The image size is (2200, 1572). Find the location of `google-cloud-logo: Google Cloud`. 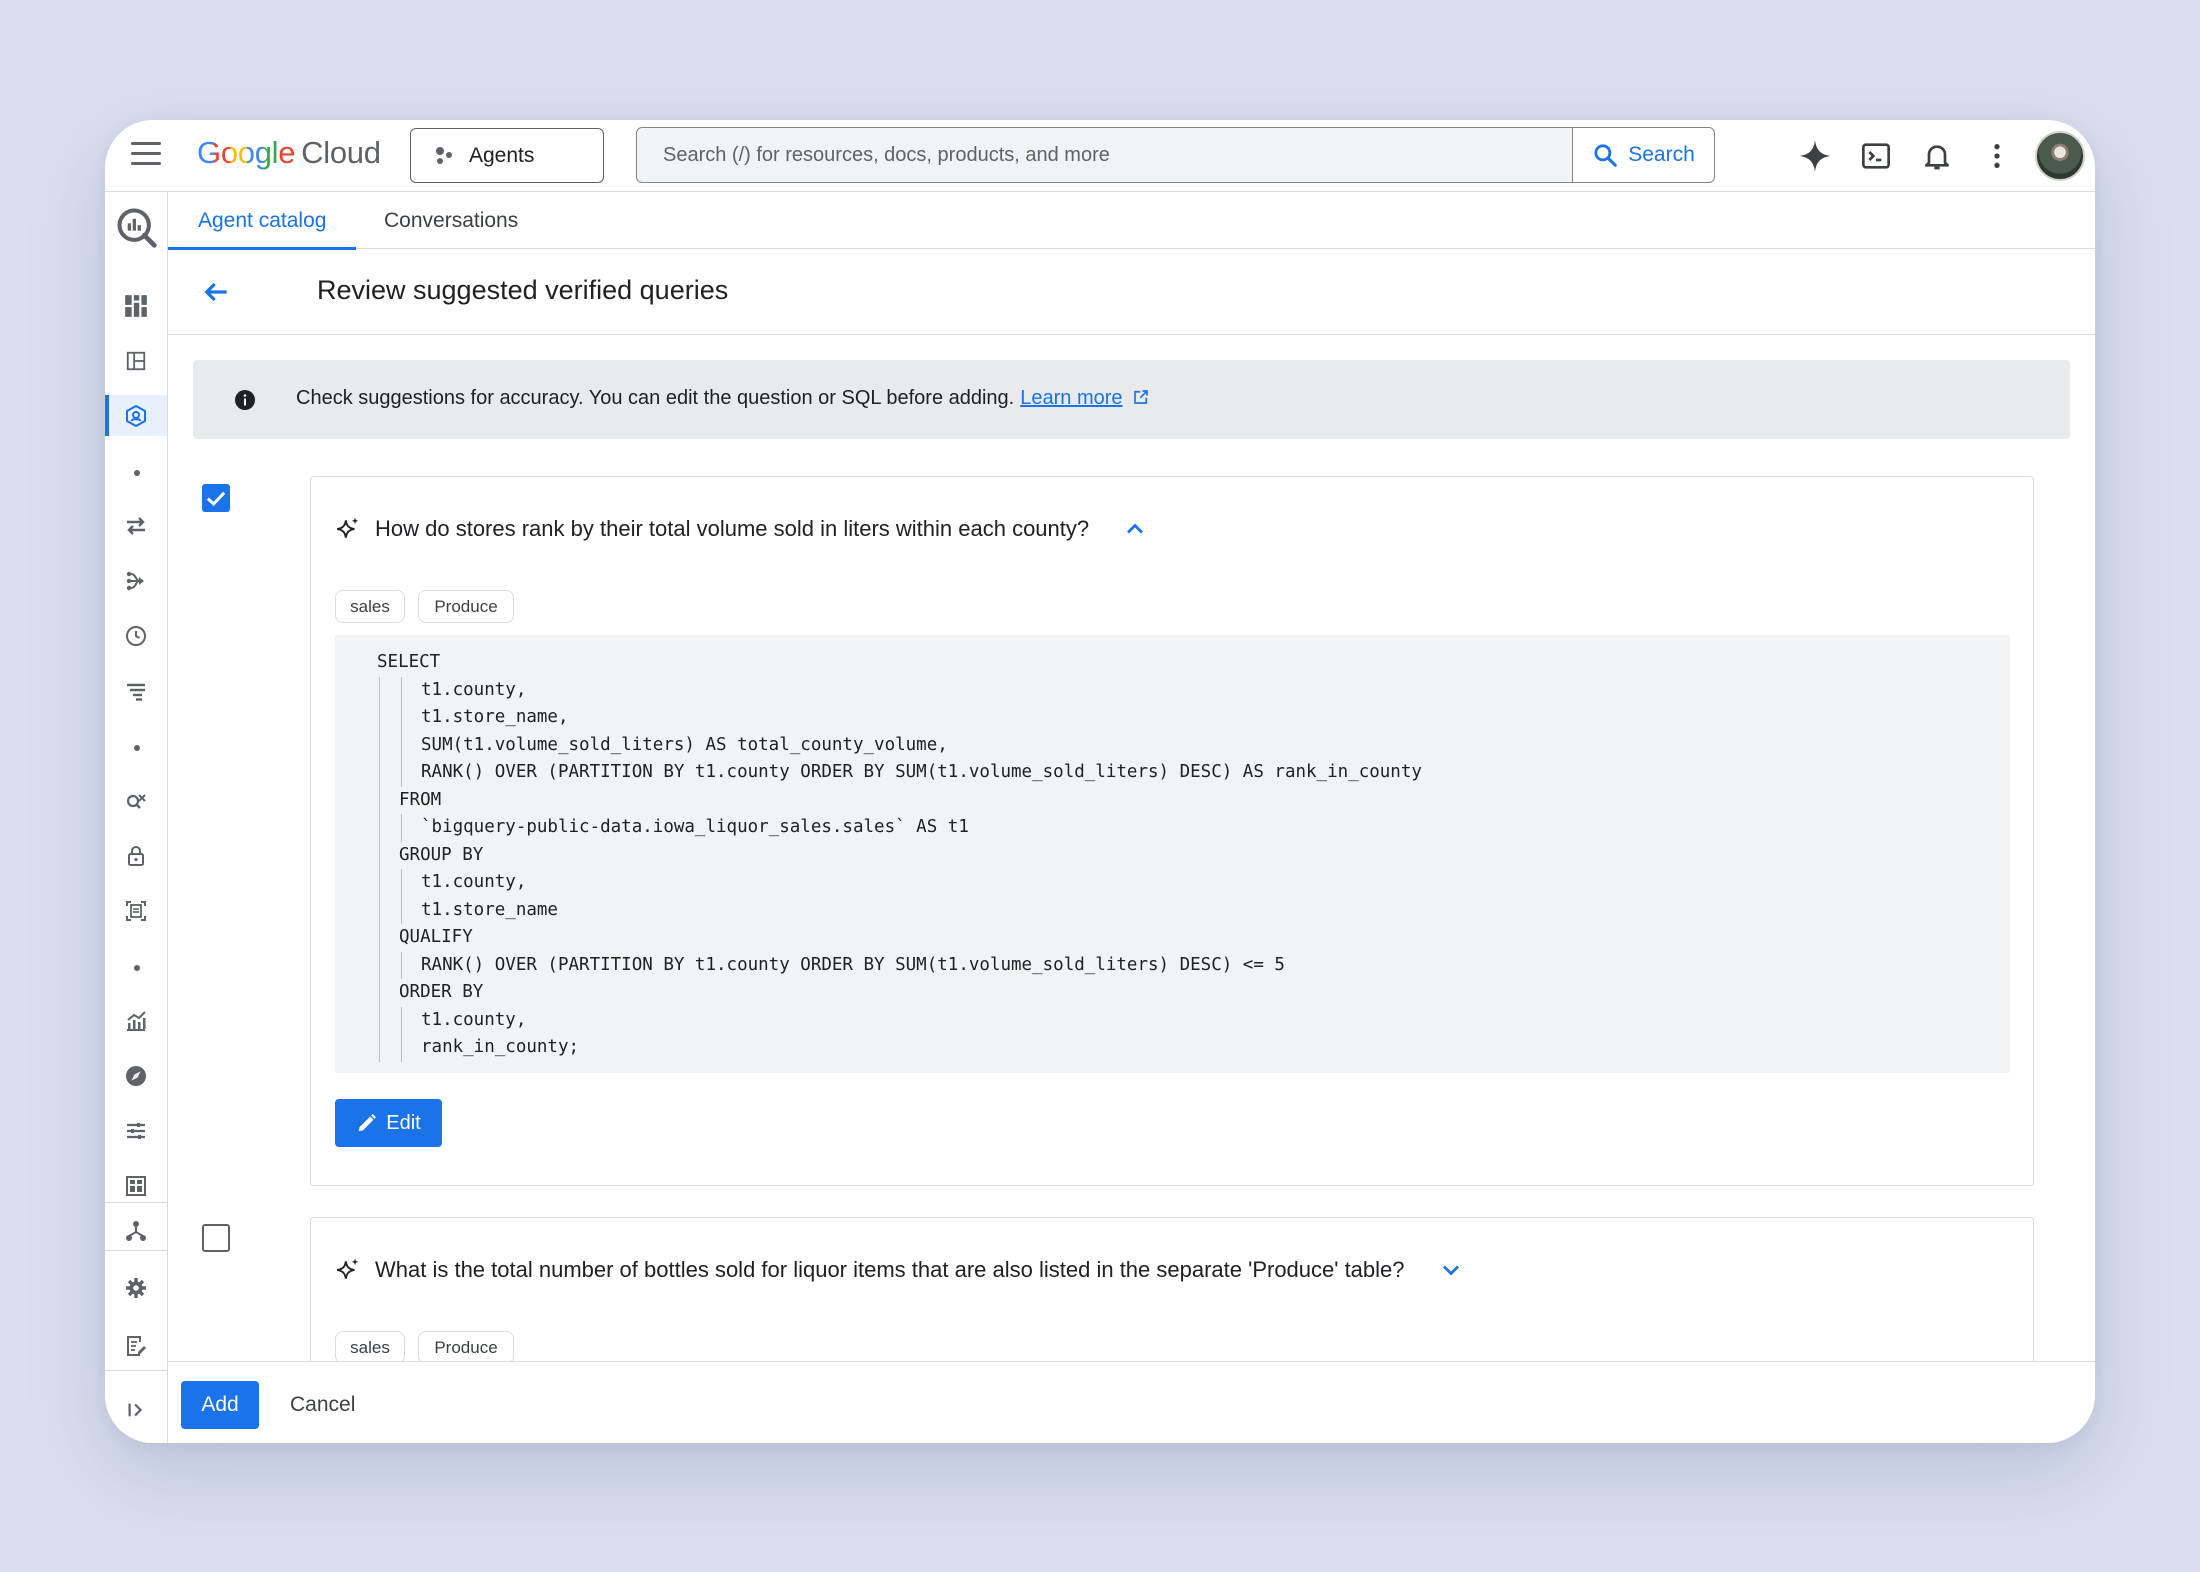

google-cloud-logo: Google Cloud is located at coordinates (289, 153).